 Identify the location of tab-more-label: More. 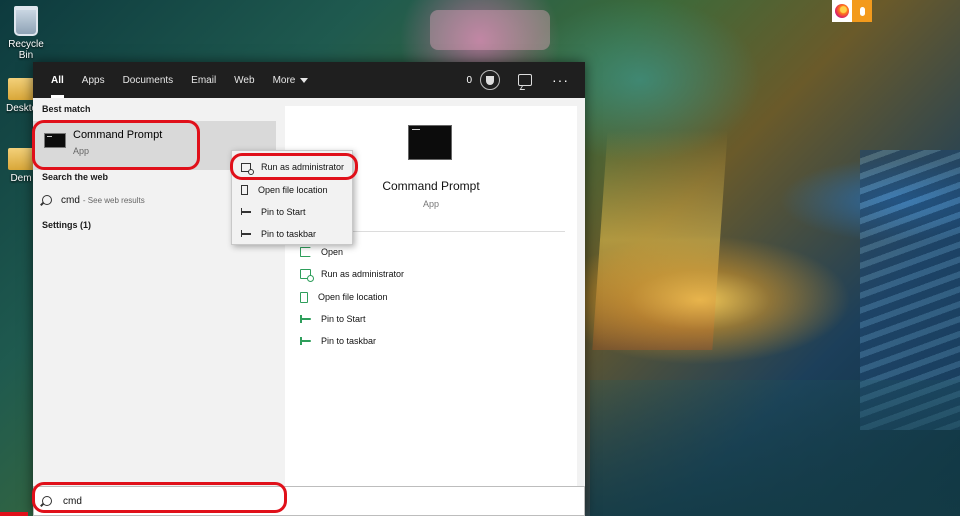
(284, 80).